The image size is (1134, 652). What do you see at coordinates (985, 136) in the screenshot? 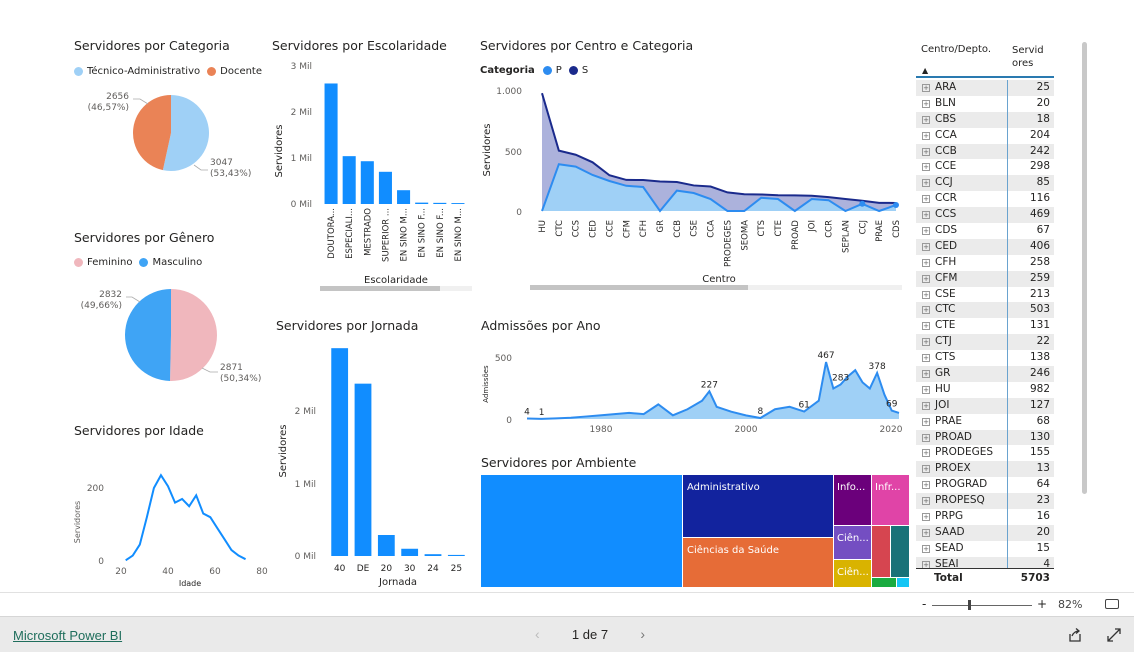
I see `table-row: + CCA 204` at bounding box center [985, 136].